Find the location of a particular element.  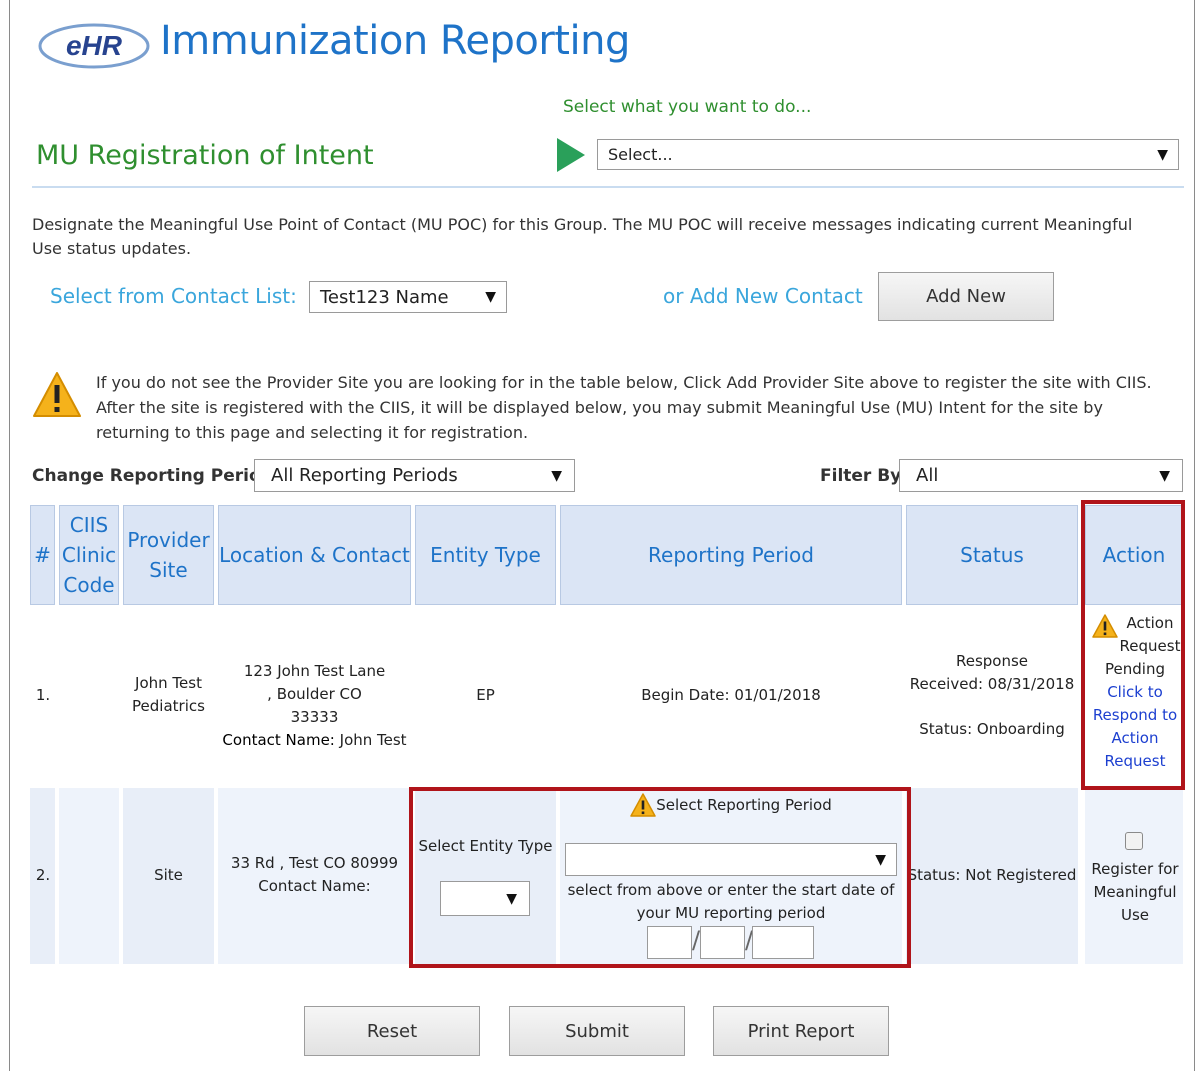

filter-by-label: Filter By: is located at coordinates (864, 476).